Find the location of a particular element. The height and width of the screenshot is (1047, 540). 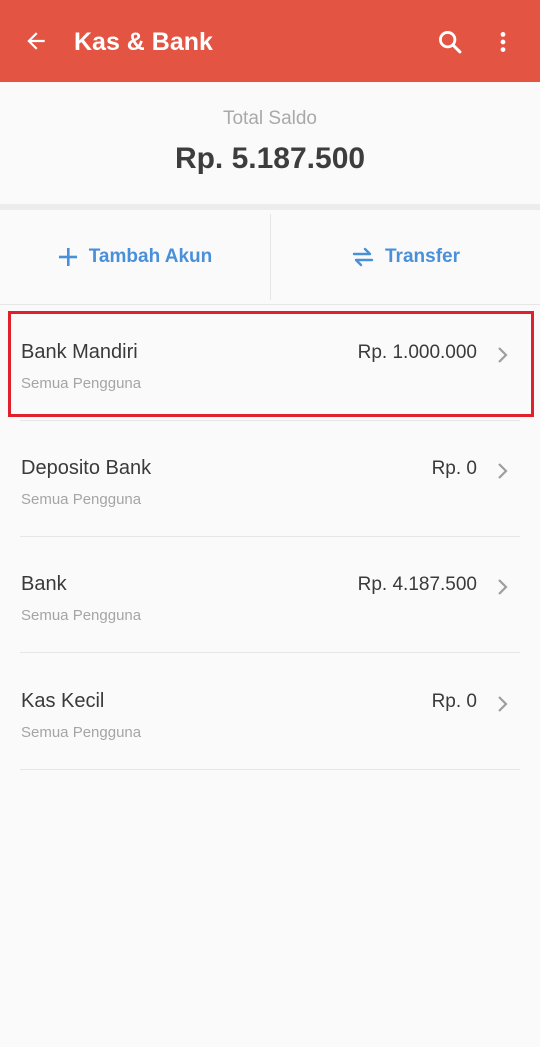

app-bar: Kas & Bank is located at coordinates (270, 41).